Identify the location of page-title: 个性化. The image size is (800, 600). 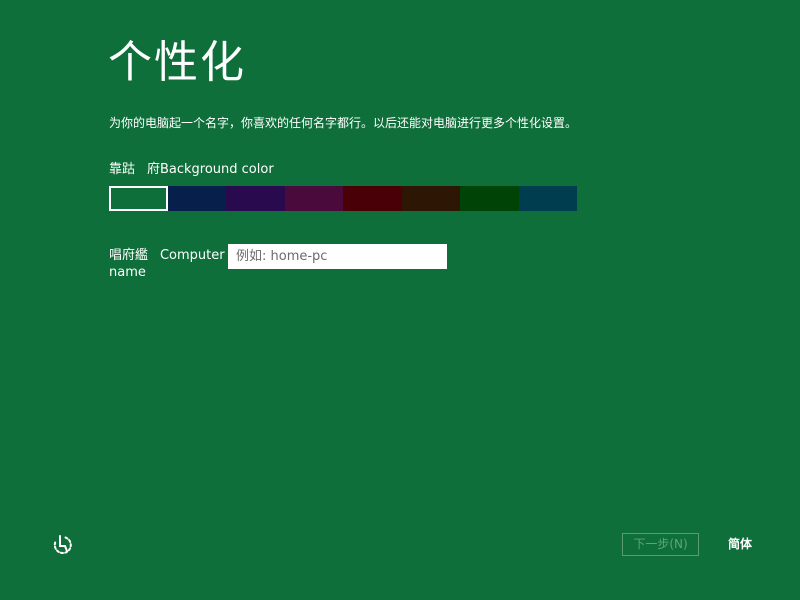
(177, 62).